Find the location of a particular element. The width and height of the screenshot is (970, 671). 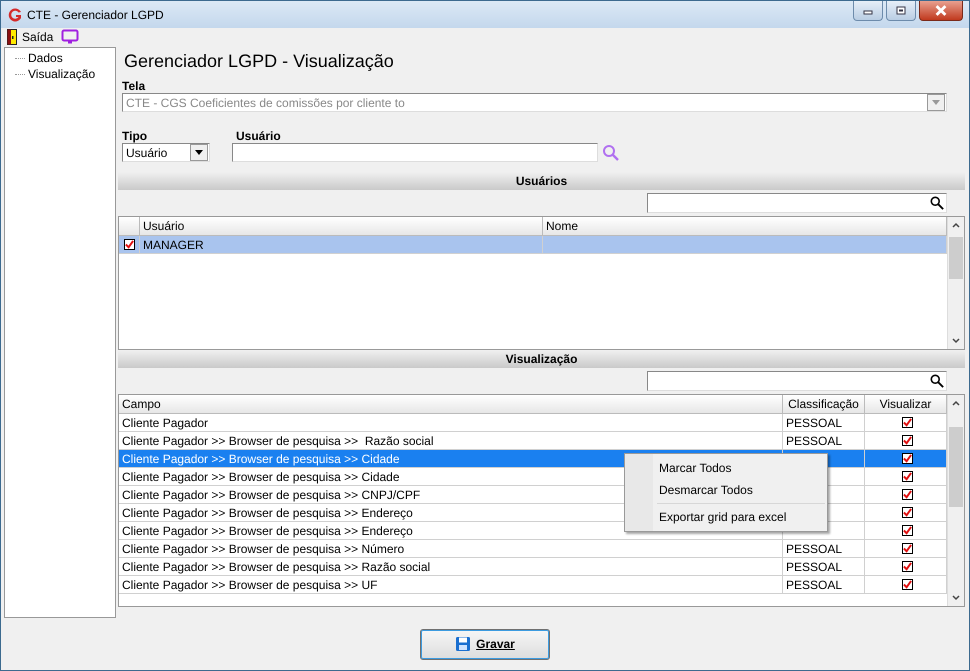

monitor-button is located at coordinates (70, 36).